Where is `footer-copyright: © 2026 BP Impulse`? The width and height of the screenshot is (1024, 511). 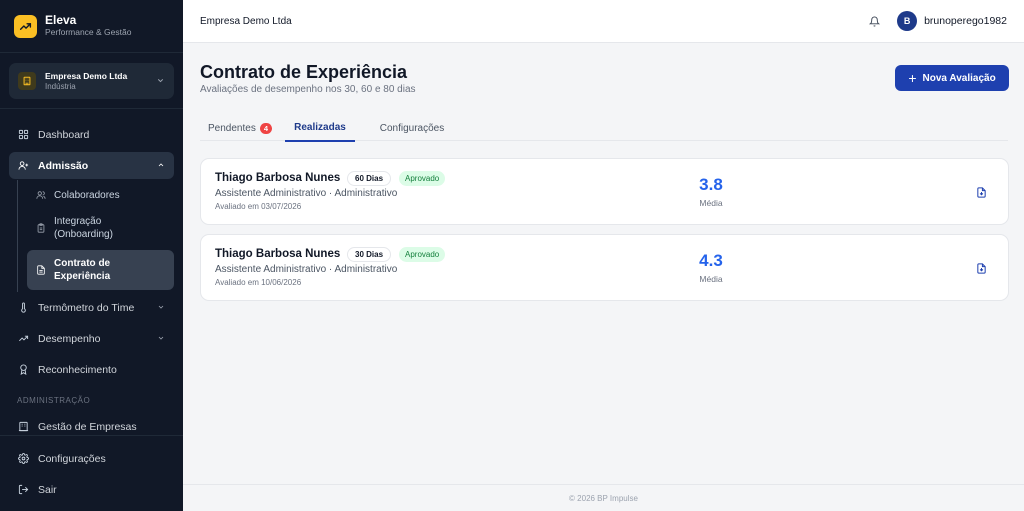 footer-copyright: © 2026 BP Impulse is located at coordinates (603, 498).